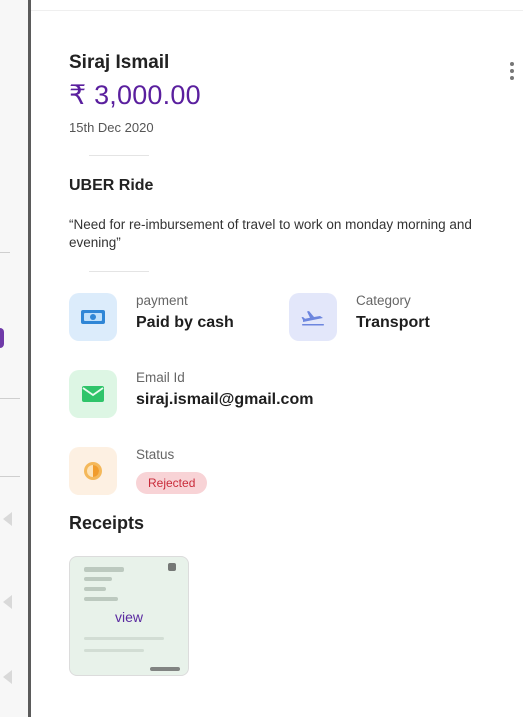 The width and height of the screenshot is (523, 717). What do you see at coordinates (93, 471) in the screenshot?
I see `clock-icon` at bounding box center [93, 471].